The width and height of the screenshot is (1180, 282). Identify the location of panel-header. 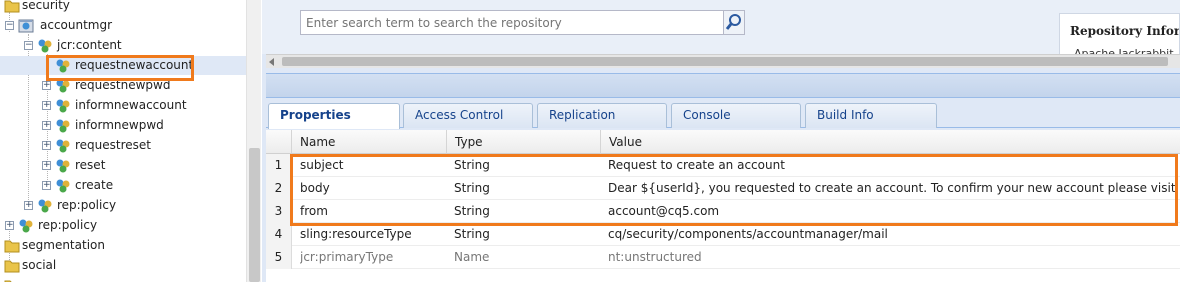
(723, 85).